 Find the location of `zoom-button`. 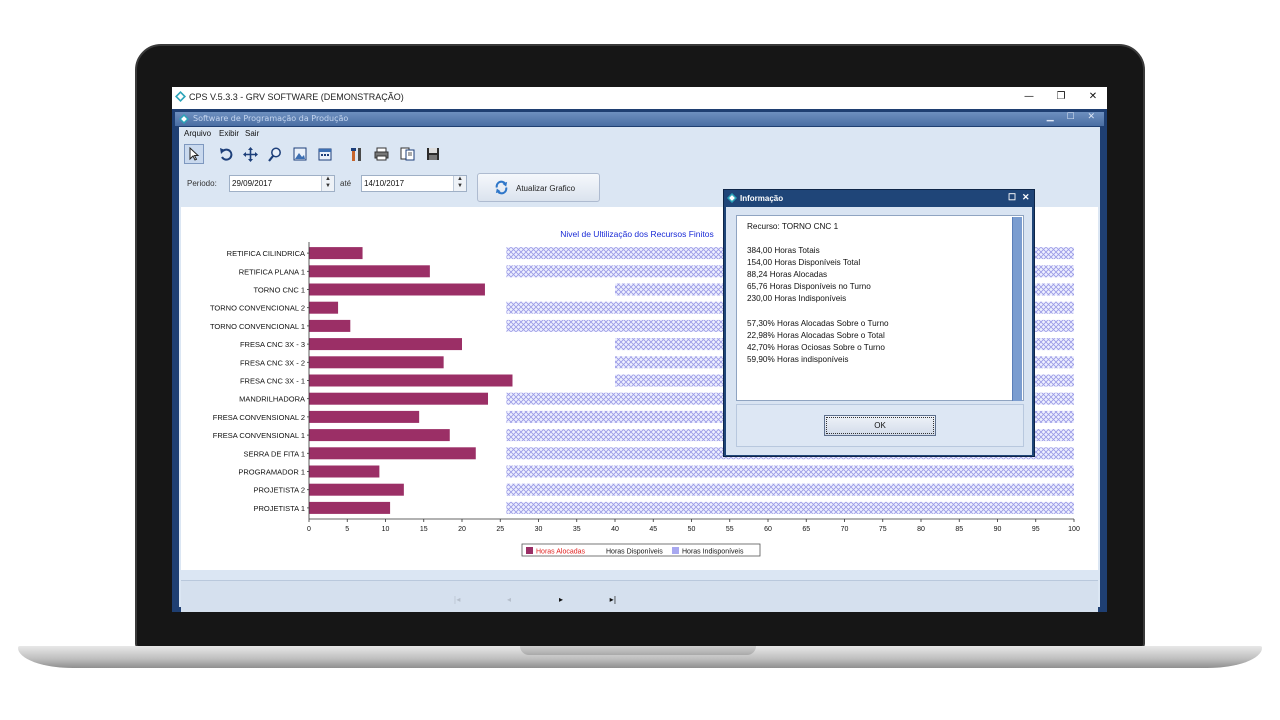

zoom-button is located at coordinates (275, 154).